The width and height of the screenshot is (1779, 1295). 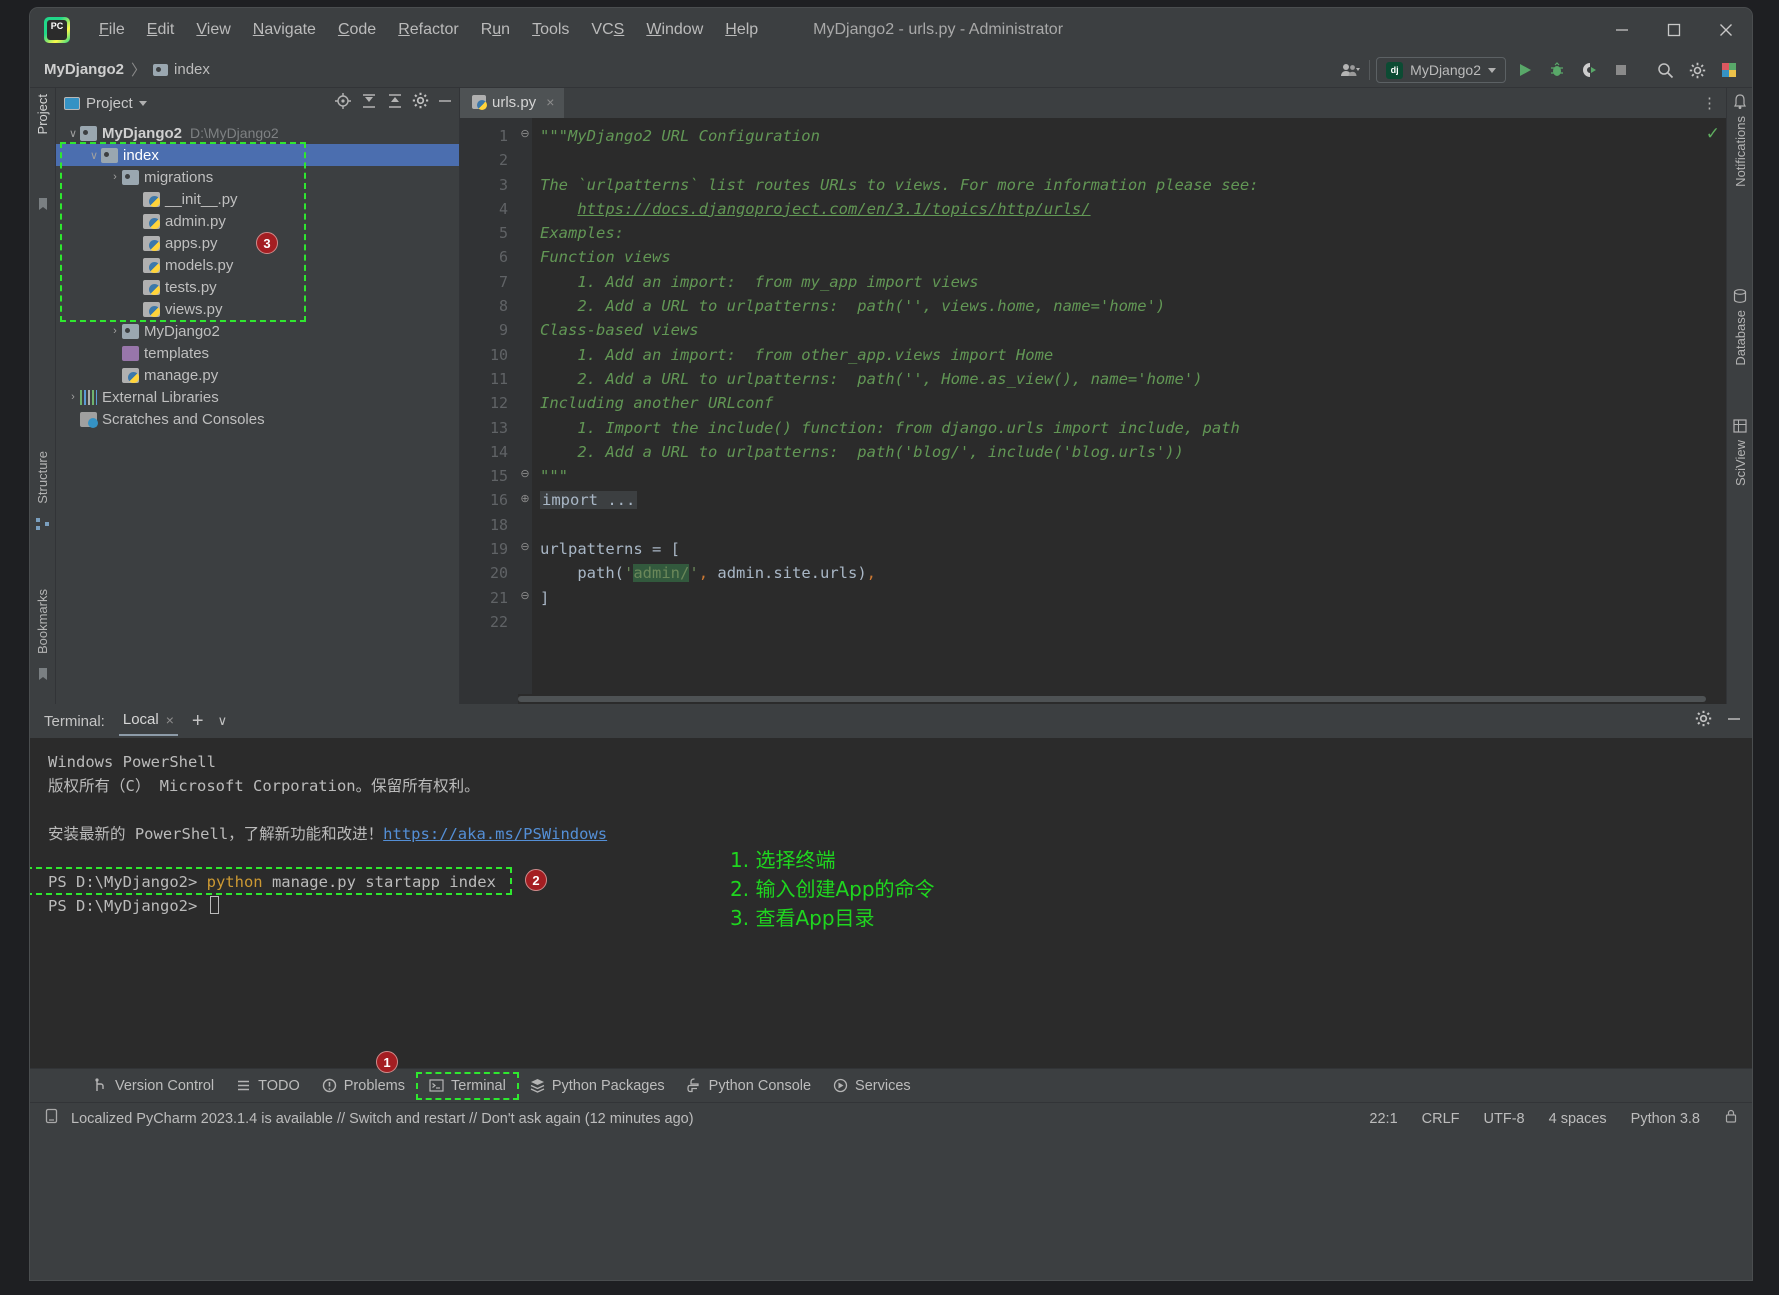 What do you see at coordinates (1674, 30) in the screenshot?
I see `maximize-icon` at bounding box center [1674, 30].